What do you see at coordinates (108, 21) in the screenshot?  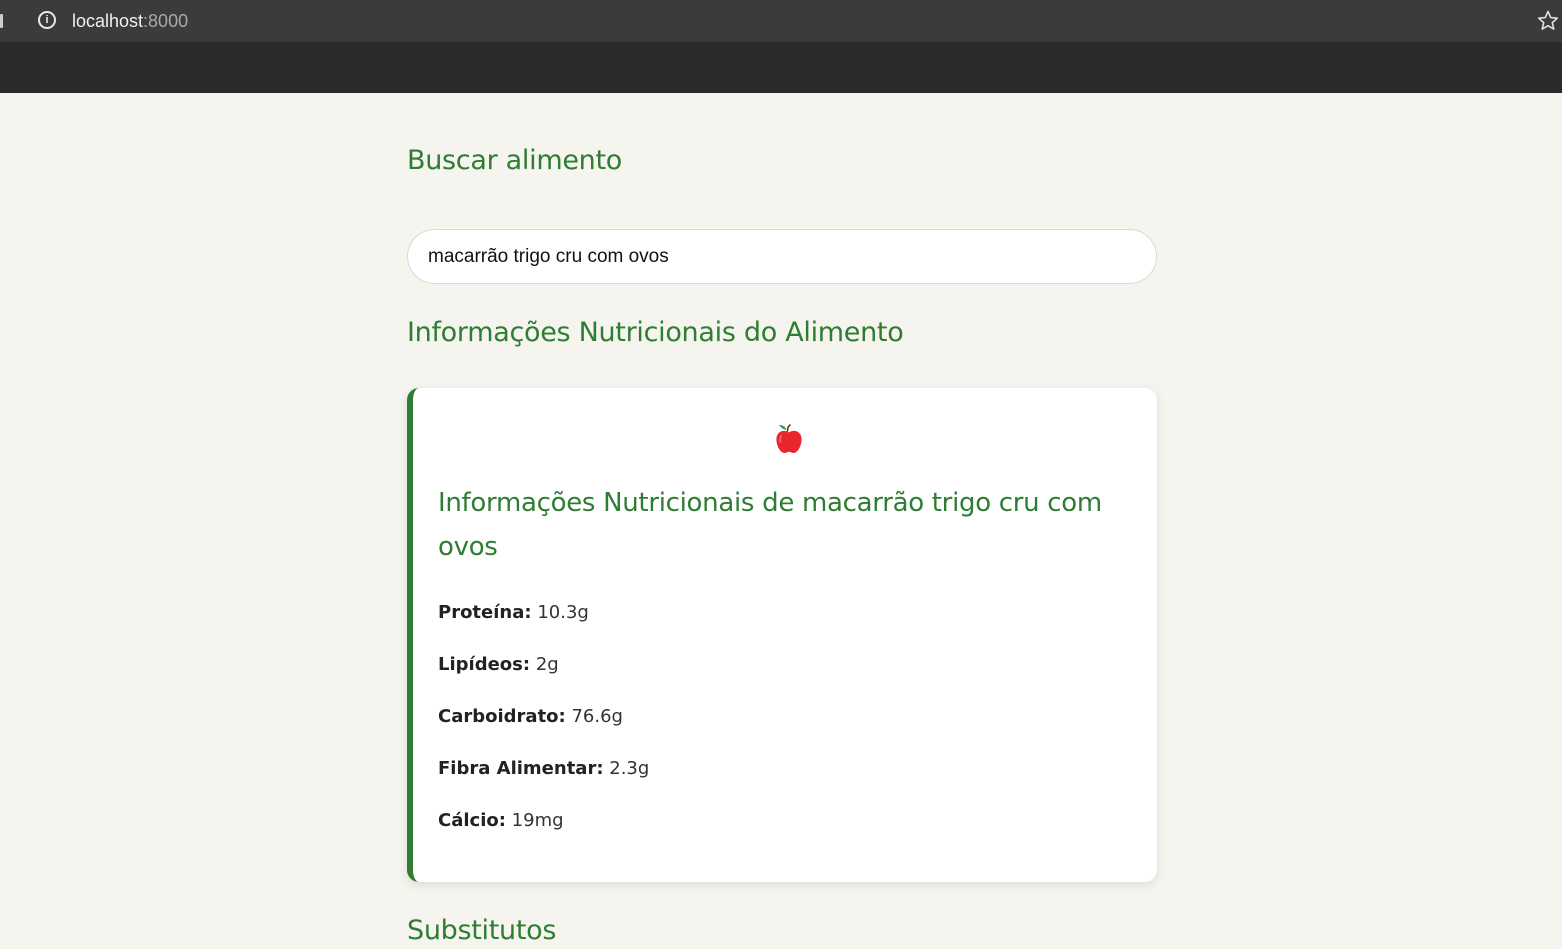 I see `url-host: localhost` at bounding box center [108, 21].